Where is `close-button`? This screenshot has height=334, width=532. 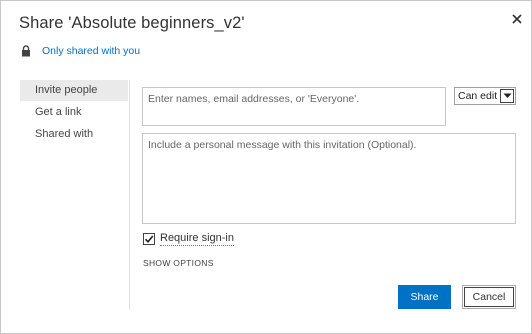
close-button is located at coordinates (517, 19).